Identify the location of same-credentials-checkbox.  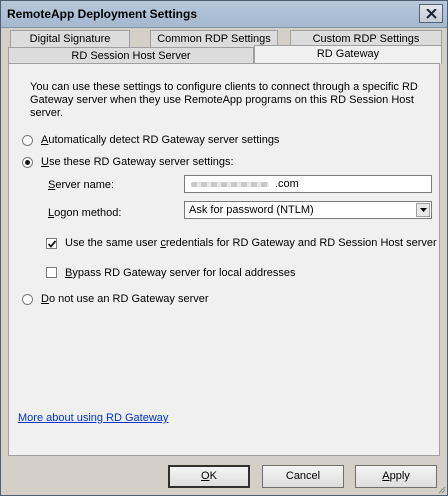
(51, 243).